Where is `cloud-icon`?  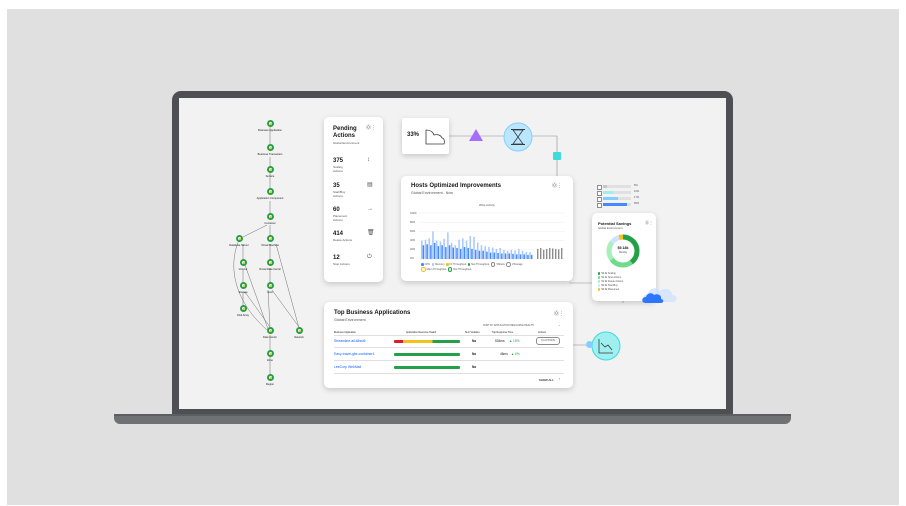 cloud-icon is located at coordinates (659, 295).